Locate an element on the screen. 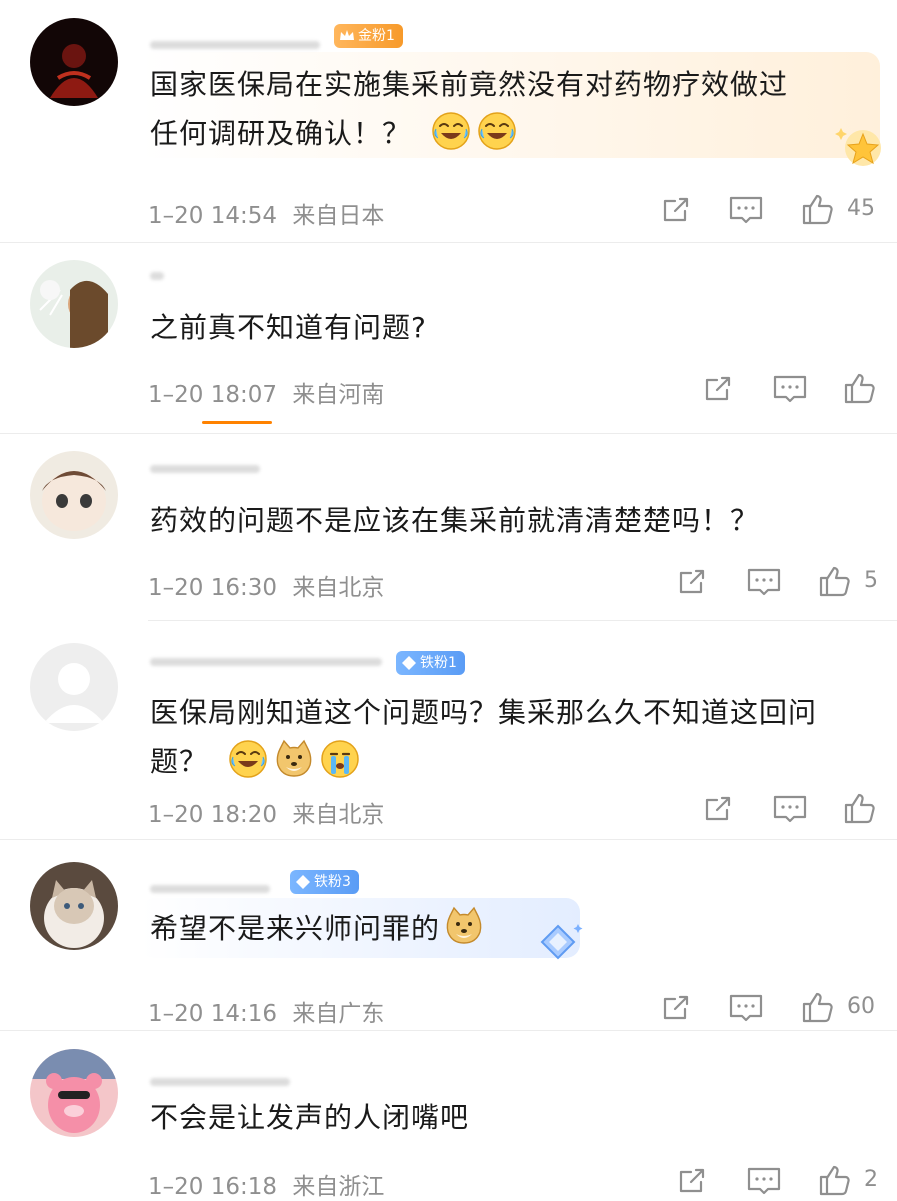  comment-text: 之前真不知道有问题? is located at coordinates (288, 327).